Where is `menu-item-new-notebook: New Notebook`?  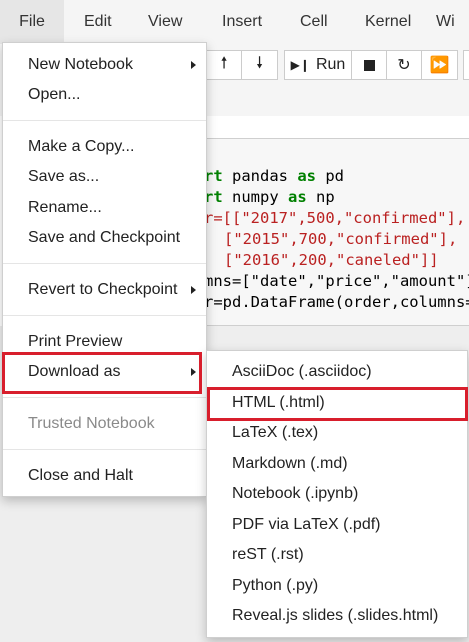 menu-item-new-notebook: New Notebook is located at coordinates (104, 65).